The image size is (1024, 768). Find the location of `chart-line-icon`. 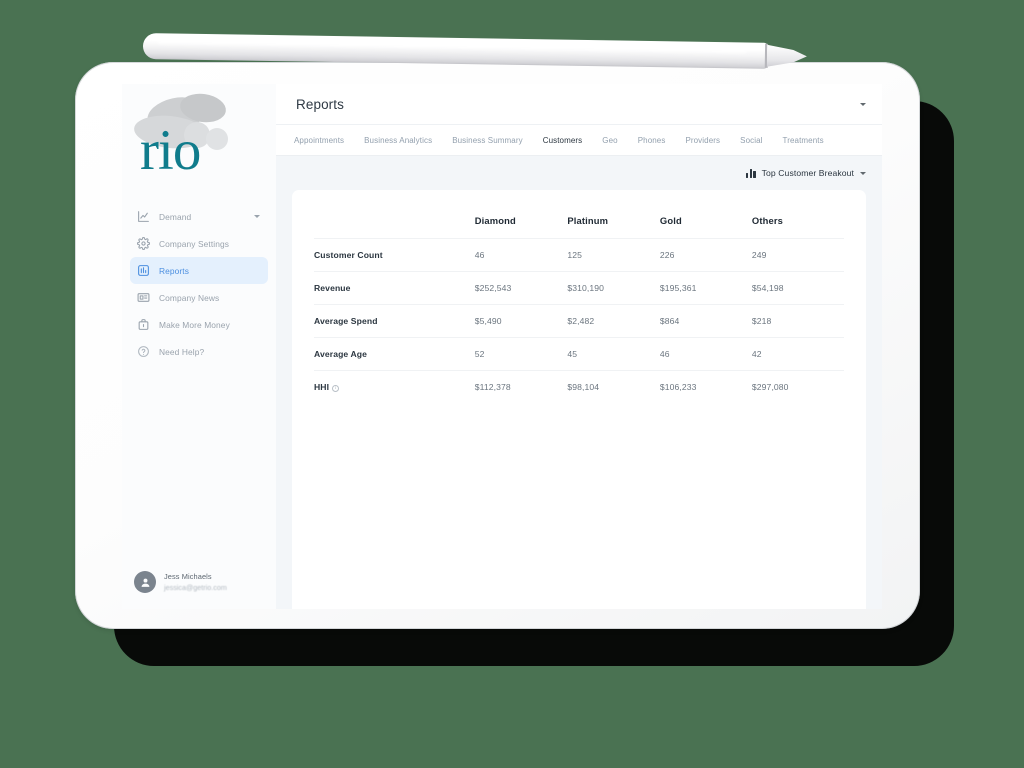

chart-line-icon is located at coordinates (143, 216).